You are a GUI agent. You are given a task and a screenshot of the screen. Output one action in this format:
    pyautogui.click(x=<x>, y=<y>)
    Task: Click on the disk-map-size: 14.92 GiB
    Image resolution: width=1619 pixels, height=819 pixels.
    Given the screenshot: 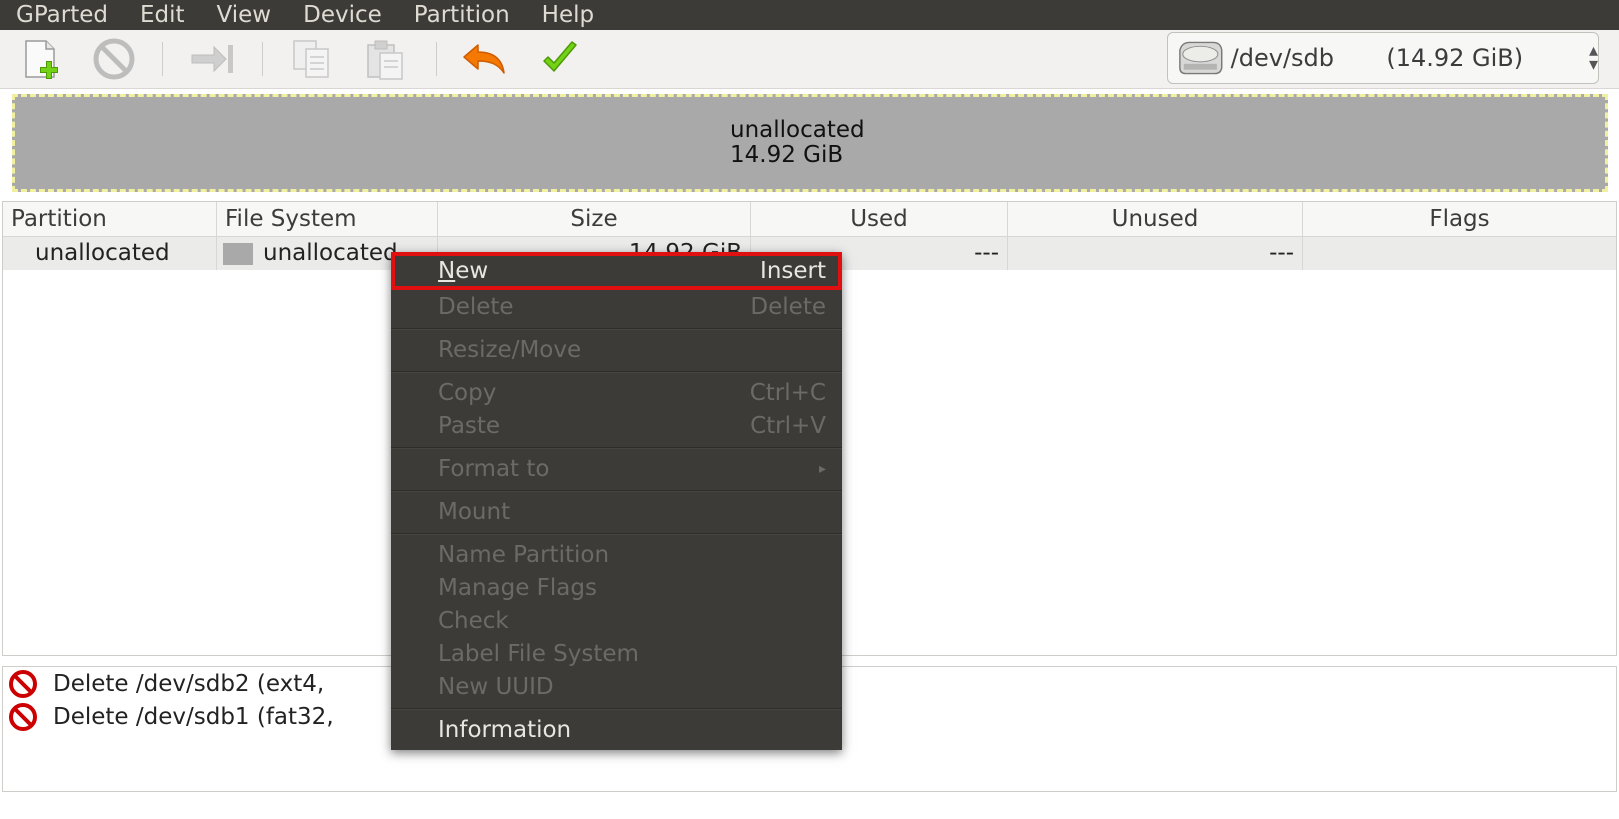 What is the action you would take?
    pyautogui.click(x=787, y=155)
    